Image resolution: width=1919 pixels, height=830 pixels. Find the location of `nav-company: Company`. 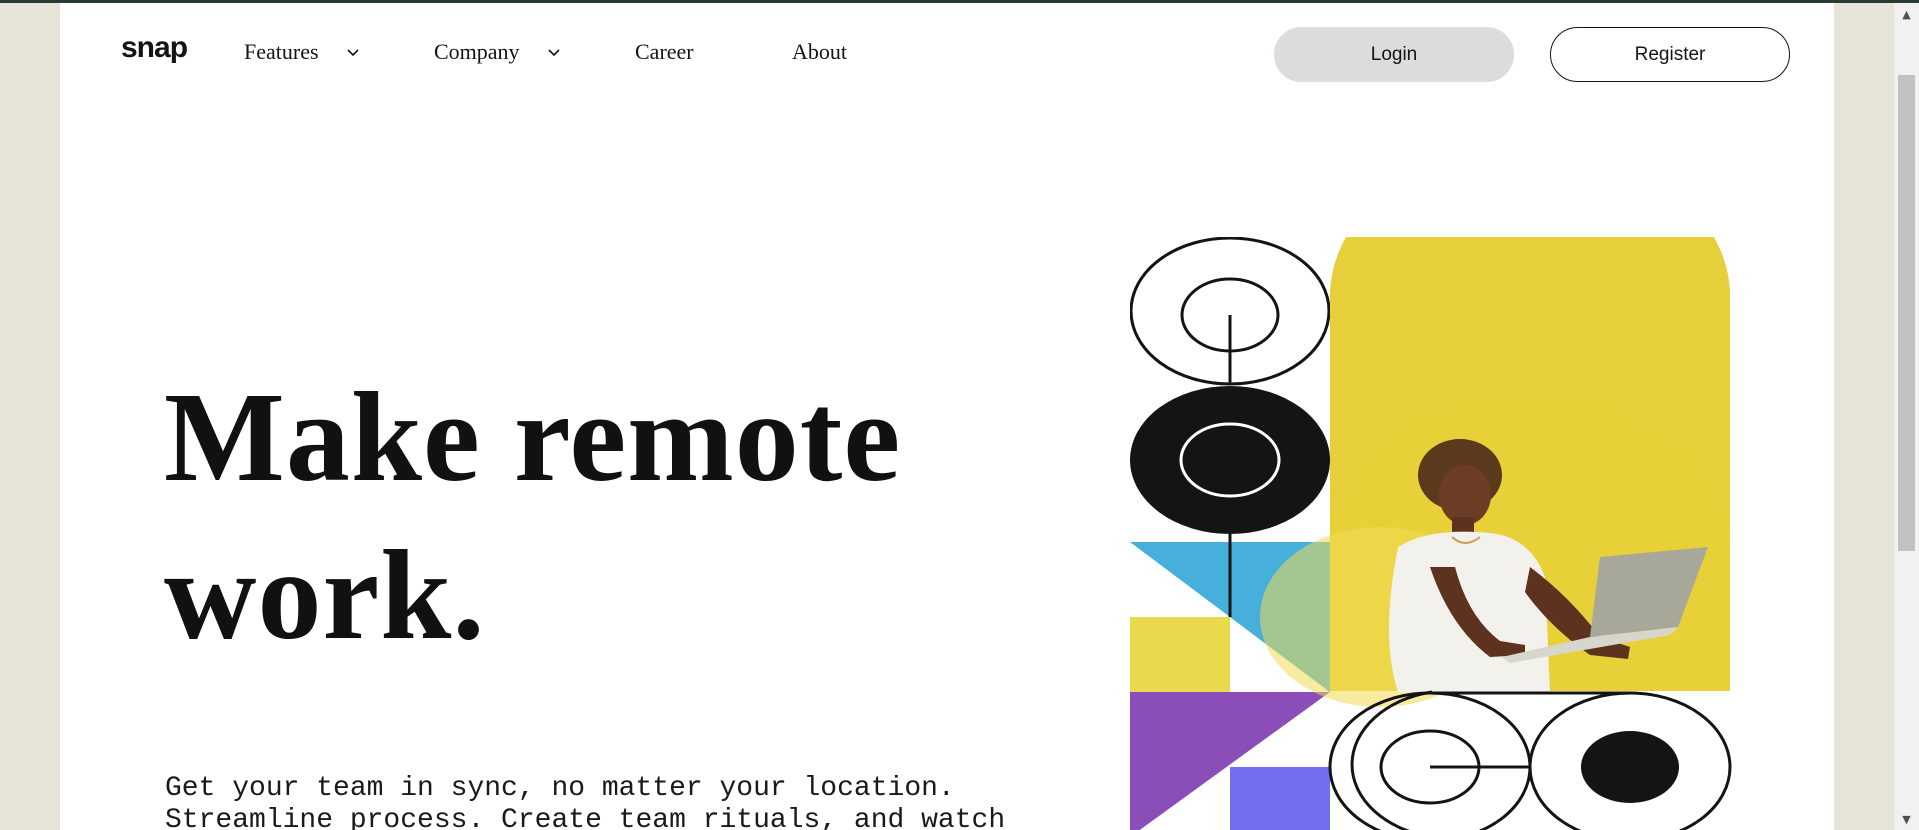

nav-company: Company is located at coordinates (498, 52).